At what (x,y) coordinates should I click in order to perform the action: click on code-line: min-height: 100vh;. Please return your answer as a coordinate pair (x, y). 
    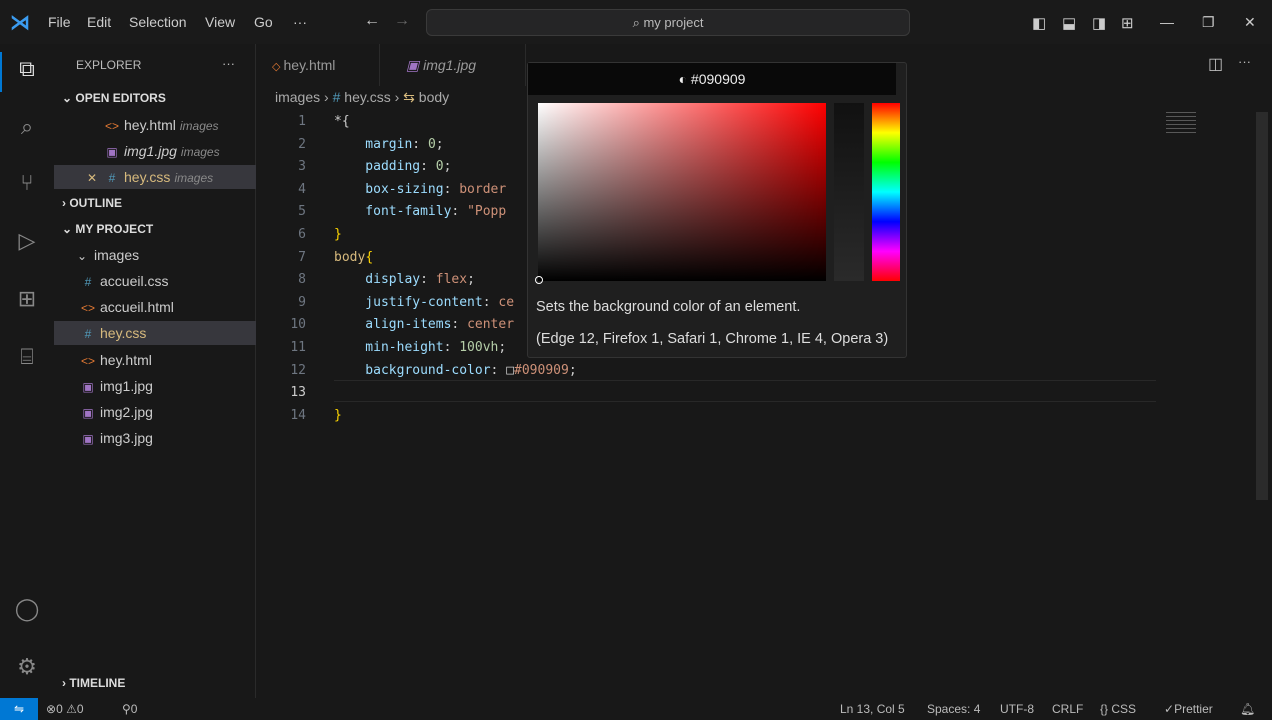
    Looking at the image, I should click on (420, 347).